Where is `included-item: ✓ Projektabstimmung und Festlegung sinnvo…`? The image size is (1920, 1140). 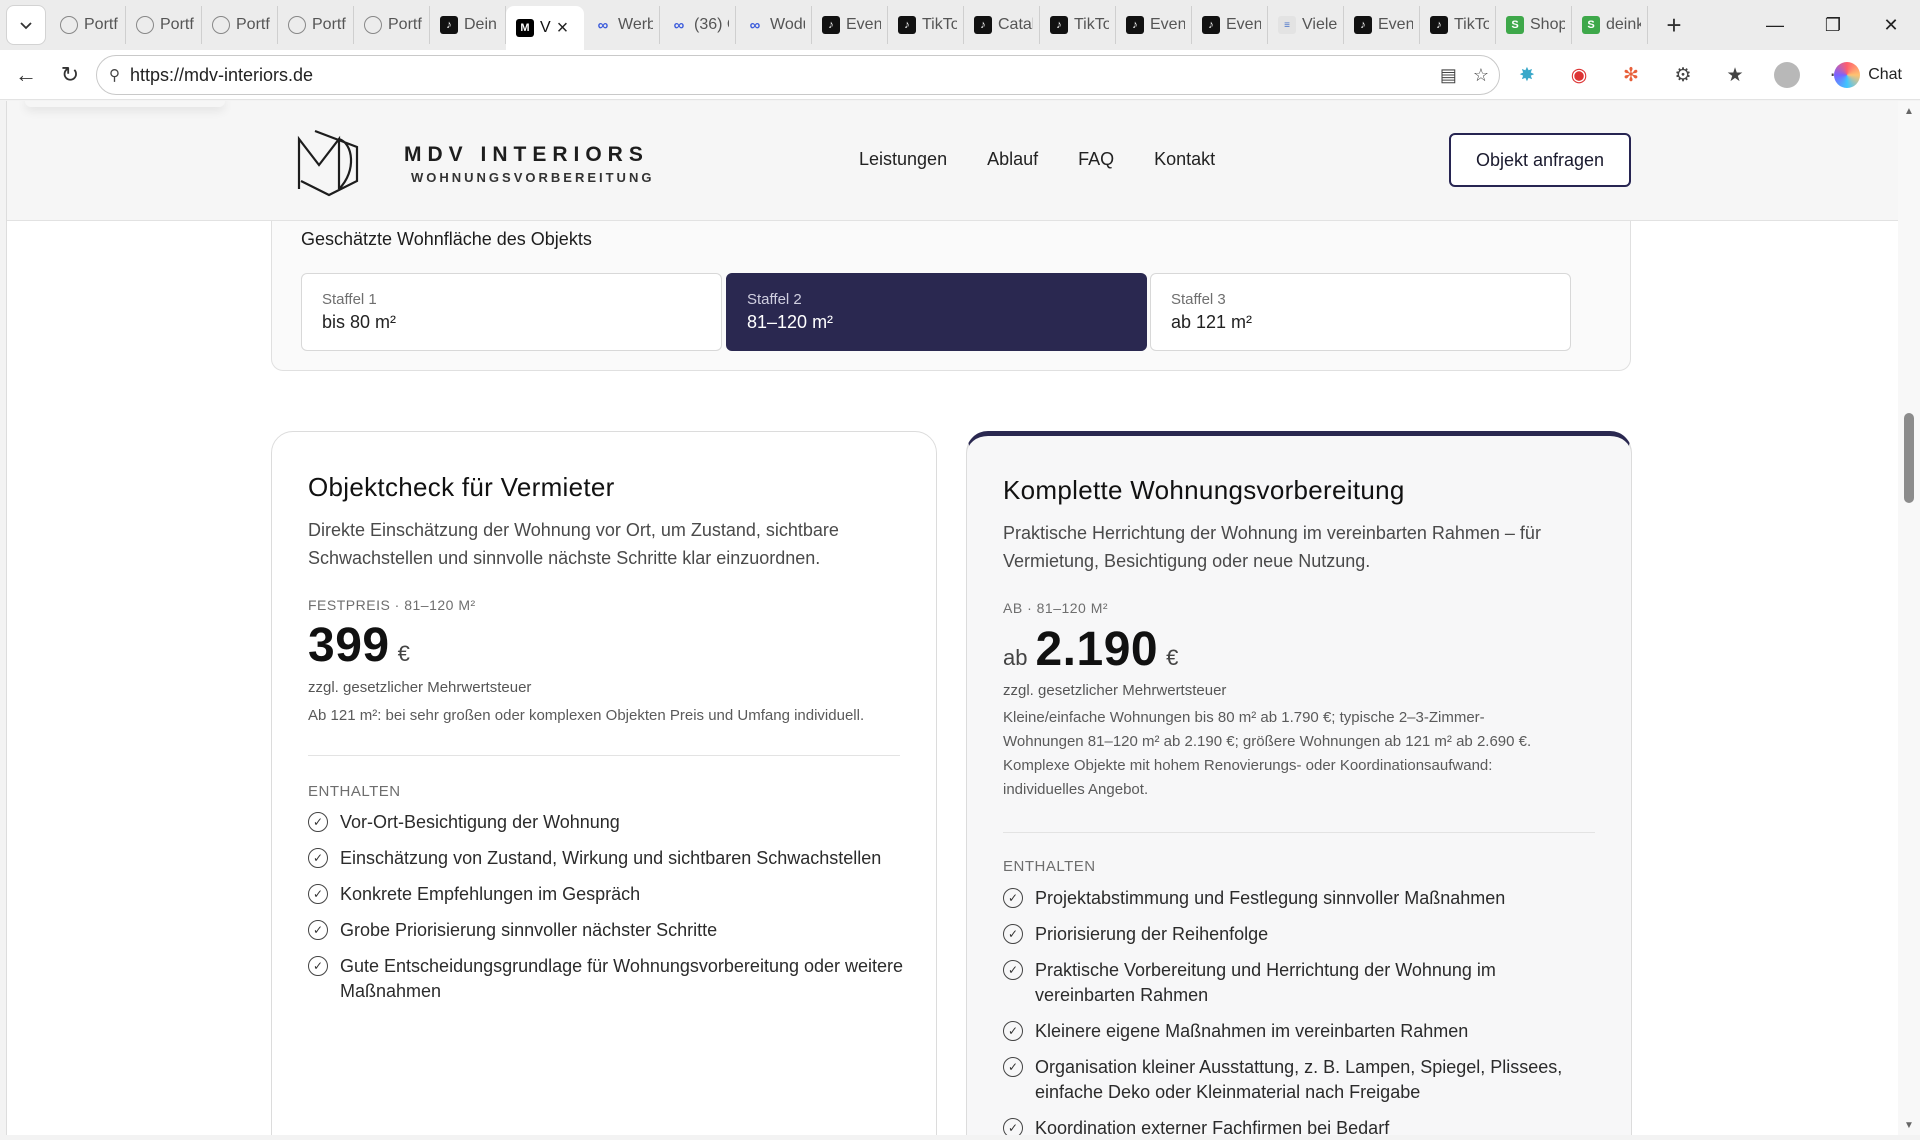 included-item: ✓ Projektabstimmung und Festlegung sinnvo… is located at coordinates (1298, 898).